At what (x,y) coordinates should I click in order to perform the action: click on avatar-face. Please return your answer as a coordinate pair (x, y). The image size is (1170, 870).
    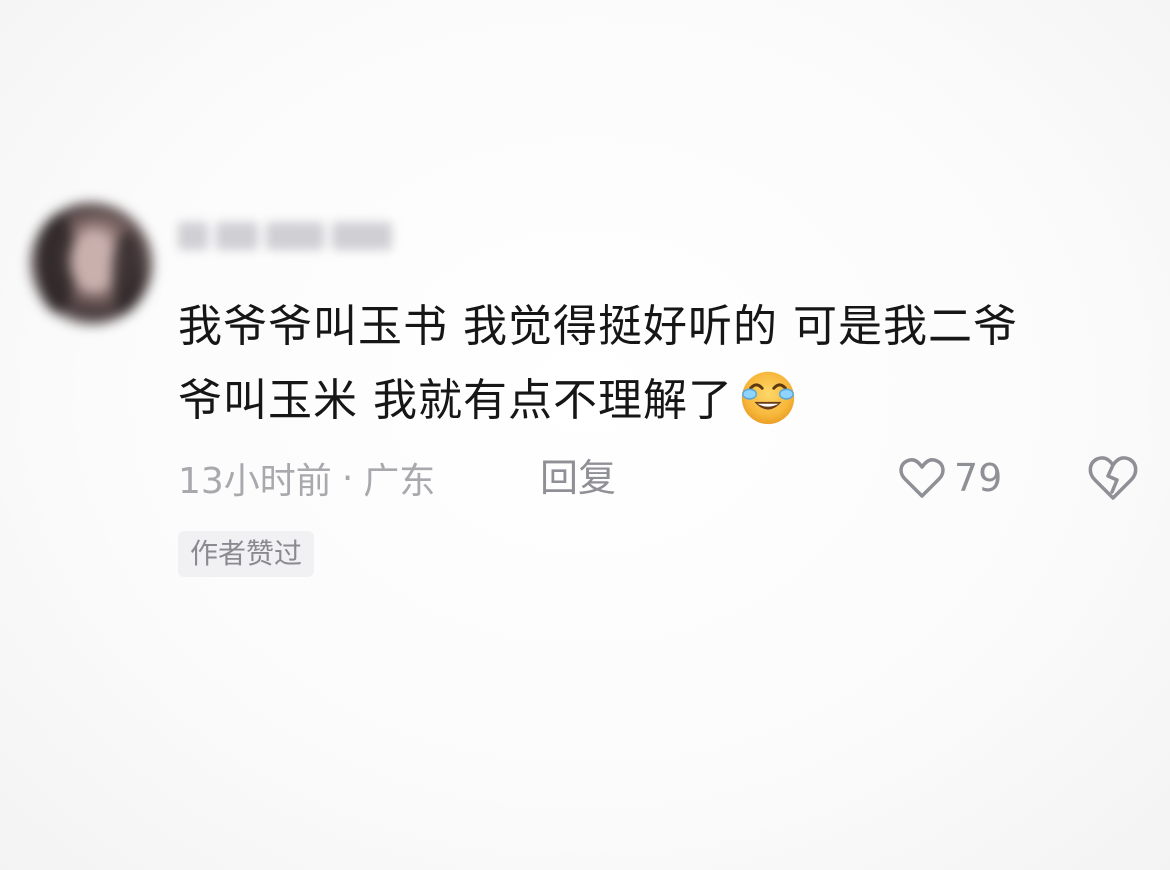
    Looking at the image, I should click on (94, 261).